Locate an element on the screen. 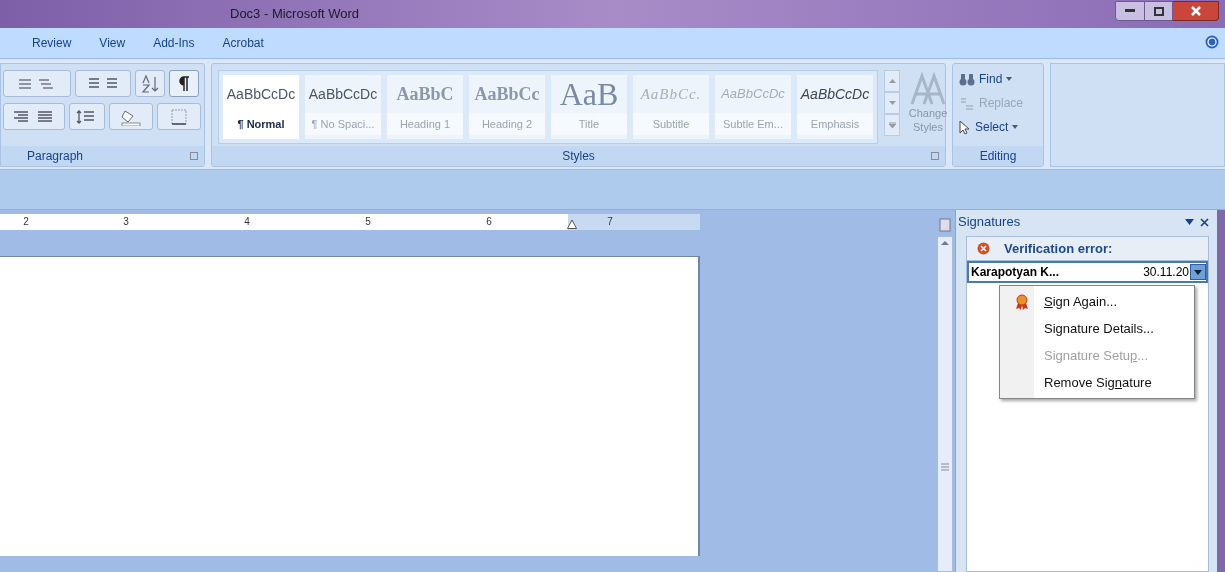 Image resolution: width=1225 pixels, height=572 pixels. dropdown-arrow-icon is located at coordinates (1189, 222).